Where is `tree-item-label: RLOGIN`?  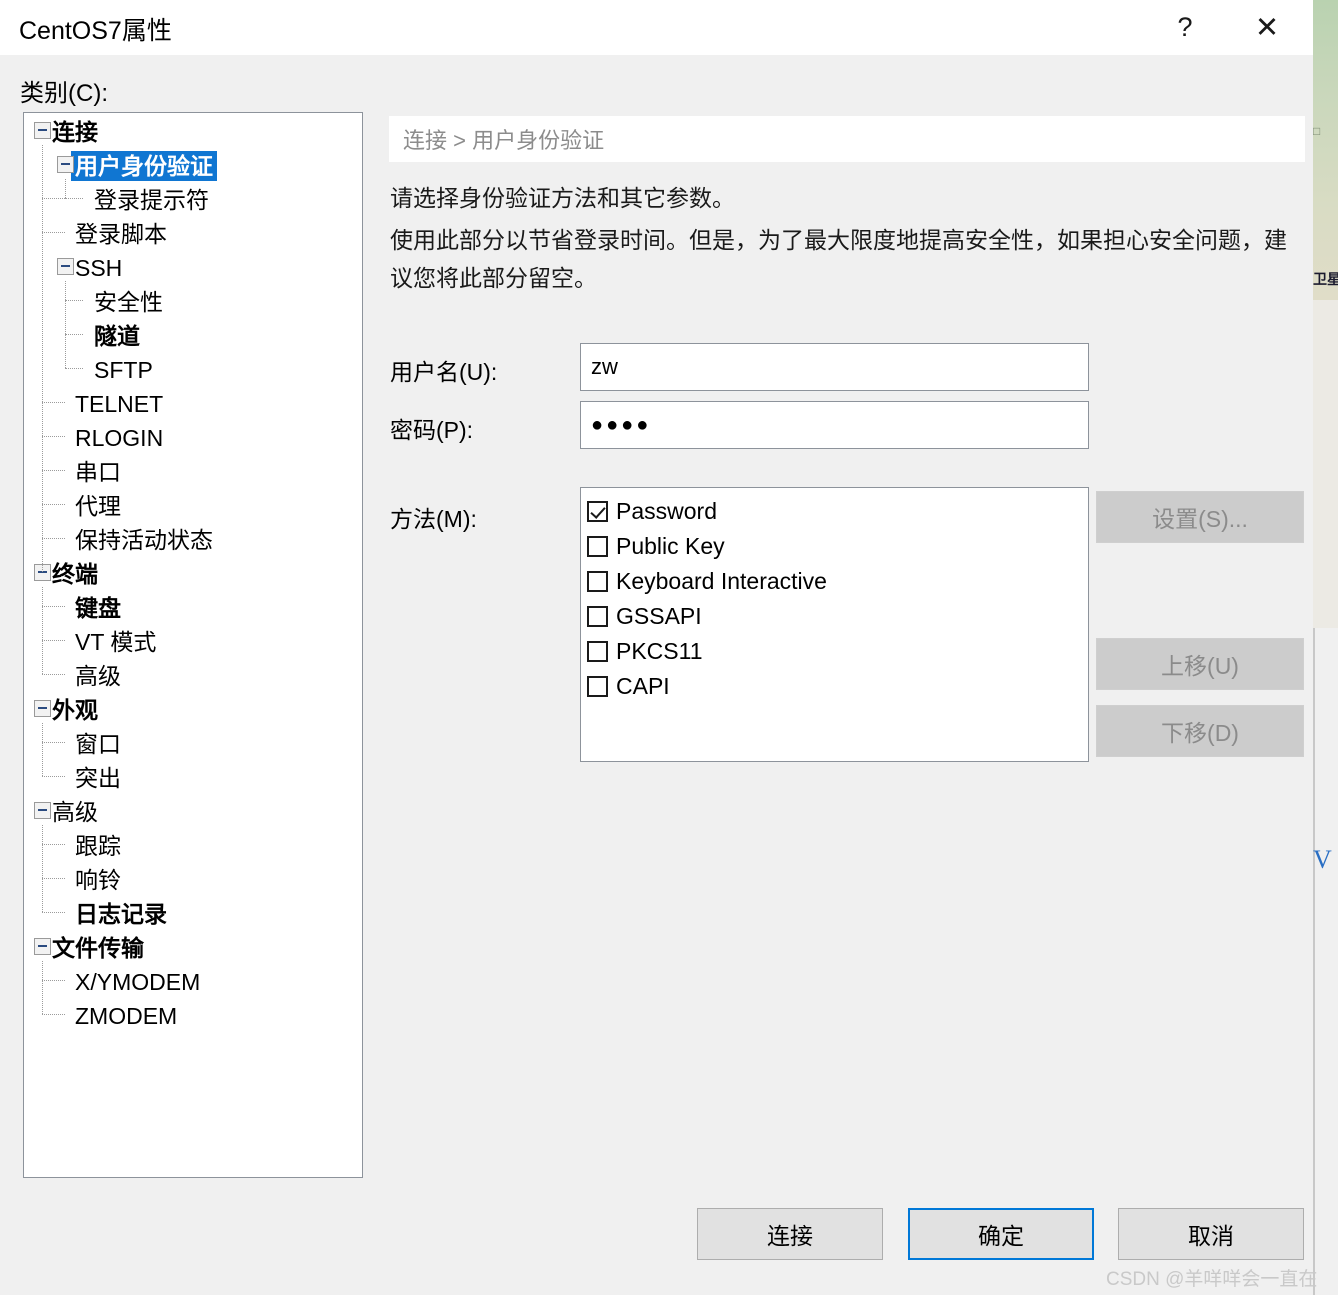
tree-item-label: RLOGIN is located at coordinates (119, 437).